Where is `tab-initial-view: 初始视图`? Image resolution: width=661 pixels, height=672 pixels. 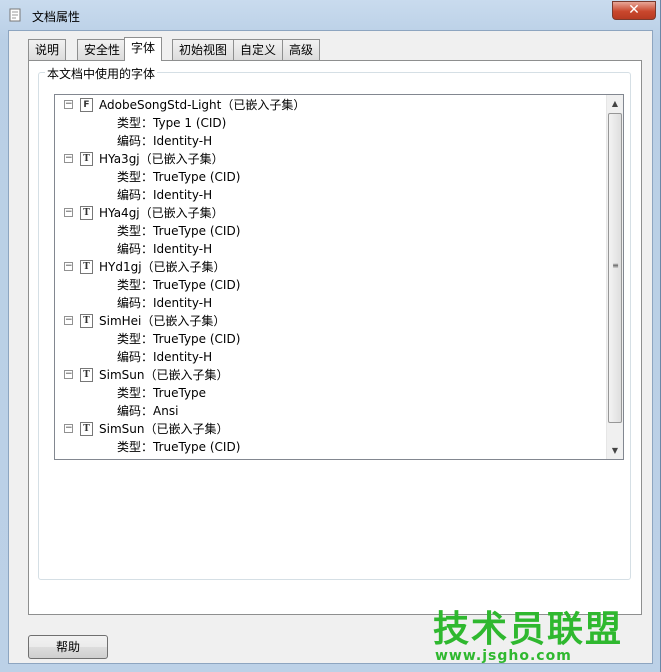
tab-initial-view: 初始视图 is located at coordinates (203, 49).